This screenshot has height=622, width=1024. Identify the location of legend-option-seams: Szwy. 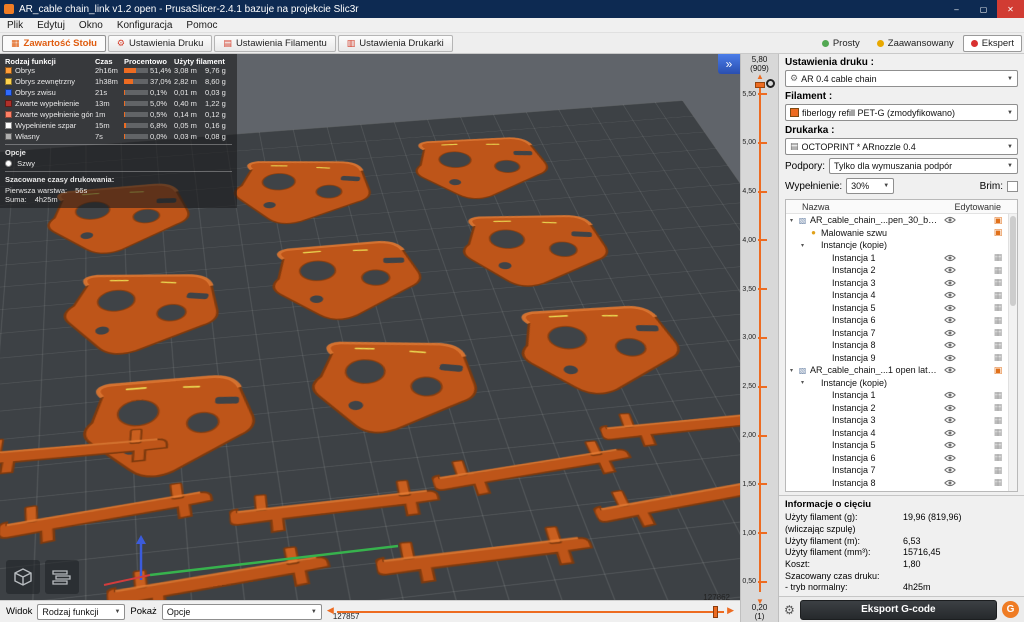
(118, 163).